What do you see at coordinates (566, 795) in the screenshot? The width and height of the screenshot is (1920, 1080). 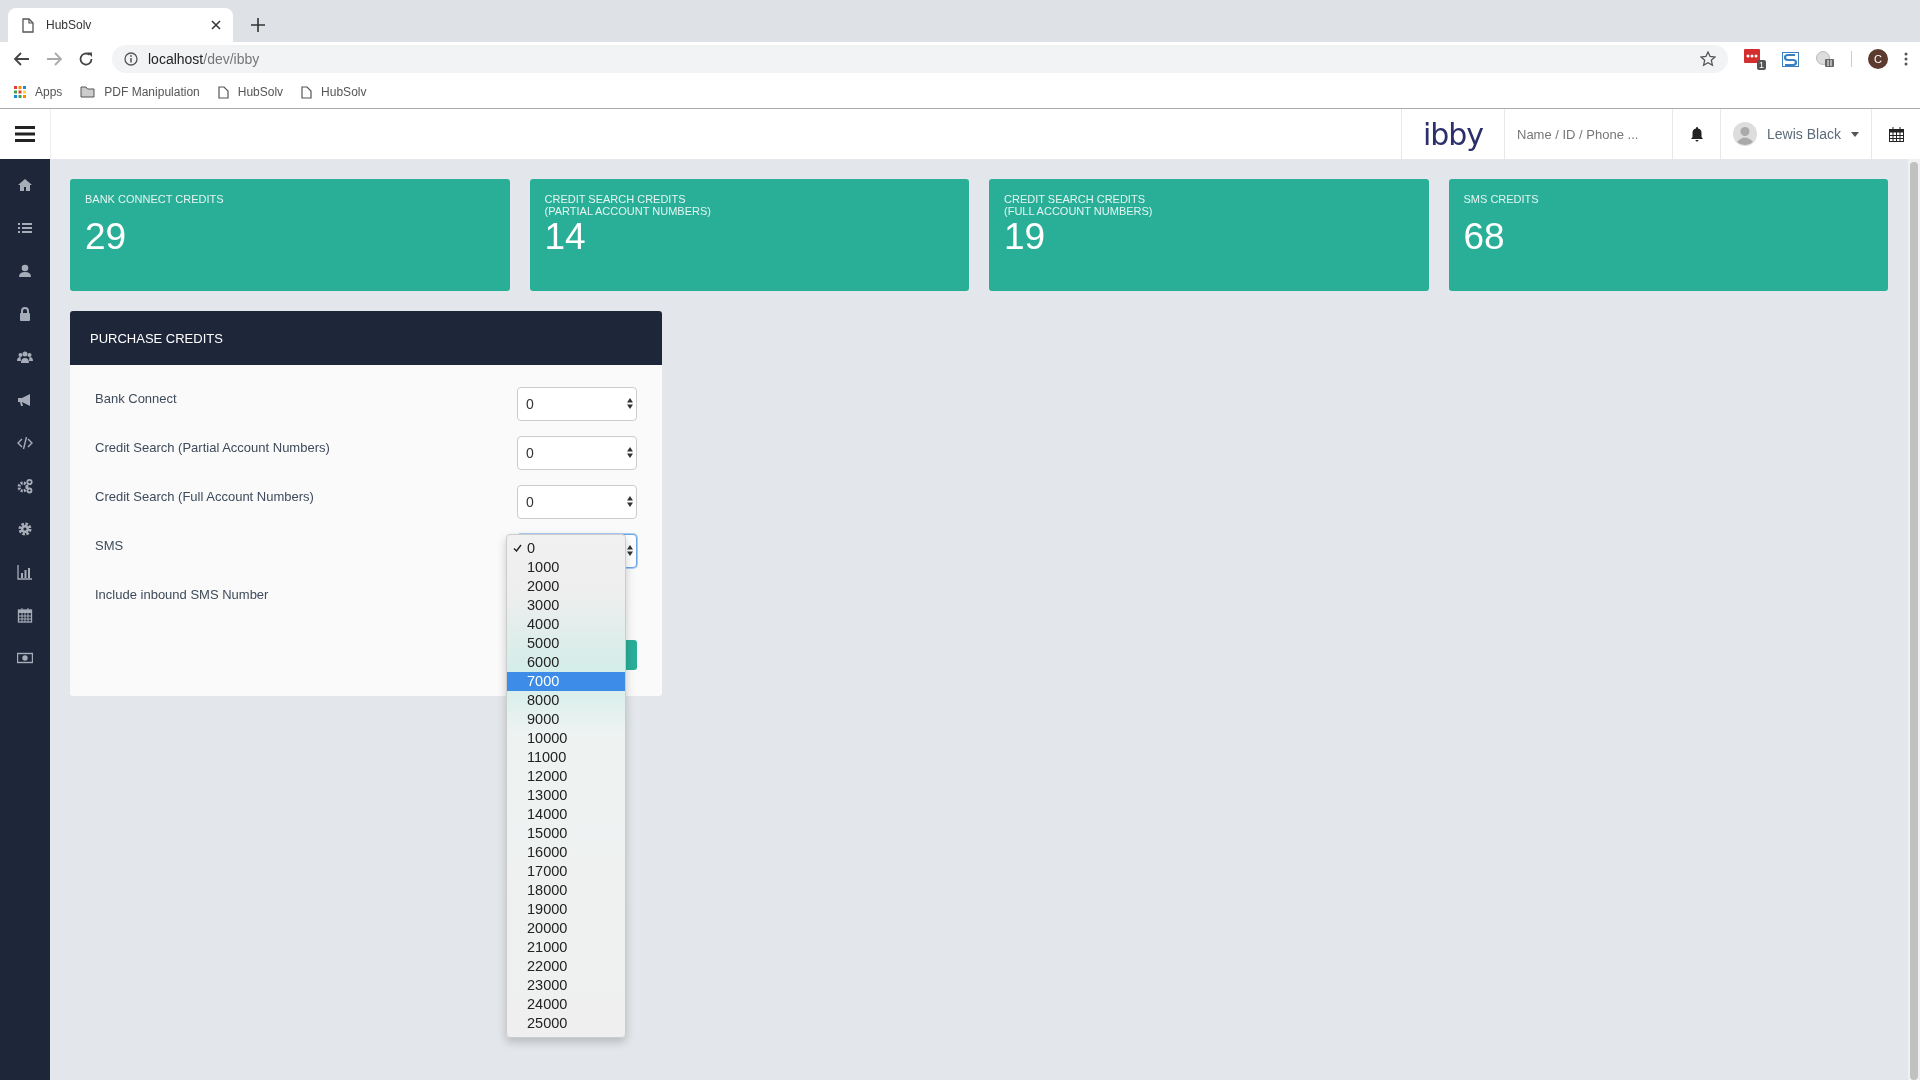 I see `dropdown-option: 13000` at bounding box center [566, 795].